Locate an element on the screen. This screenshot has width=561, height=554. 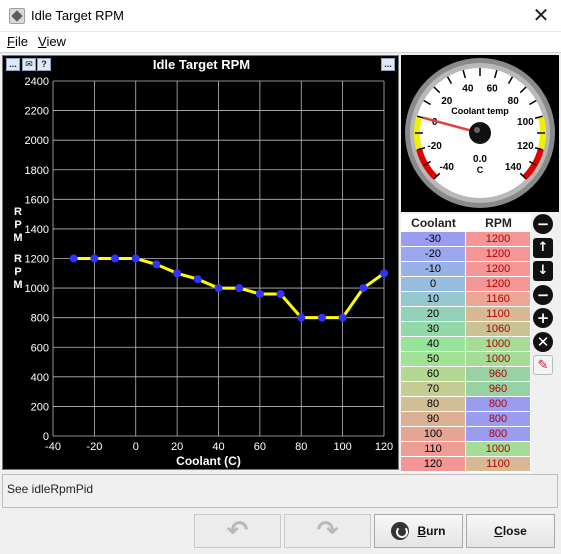
burn-button: Burn is located at coordinates (418, 531).